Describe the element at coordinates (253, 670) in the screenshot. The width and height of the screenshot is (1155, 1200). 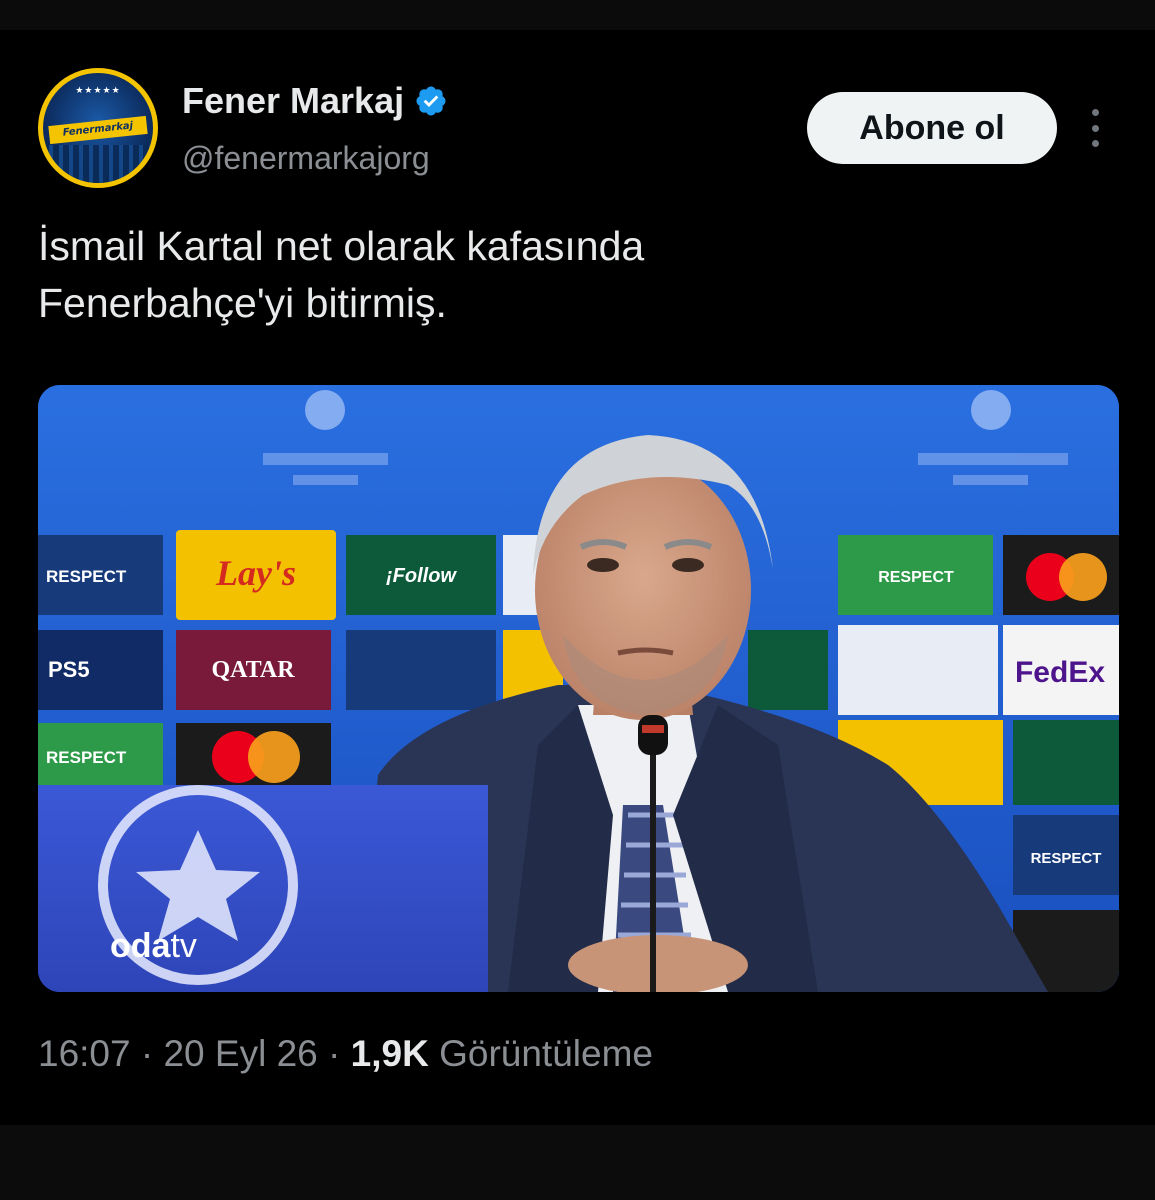
I see `board-qatar: QATAR` at that location.